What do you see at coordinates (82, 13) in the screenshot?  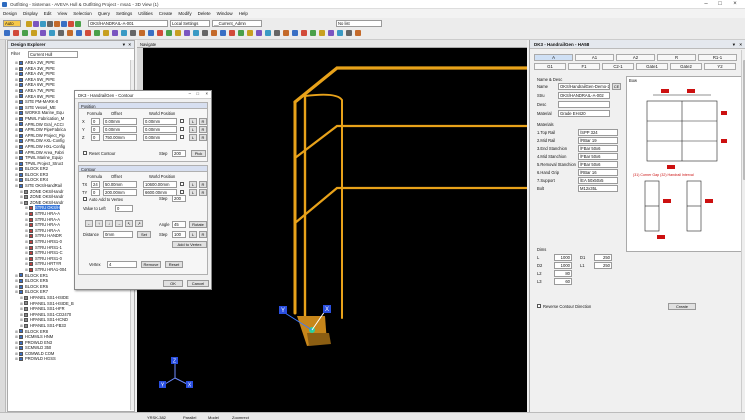 I see `menu-item-selection: Selection` at bounding box center [82, 13].